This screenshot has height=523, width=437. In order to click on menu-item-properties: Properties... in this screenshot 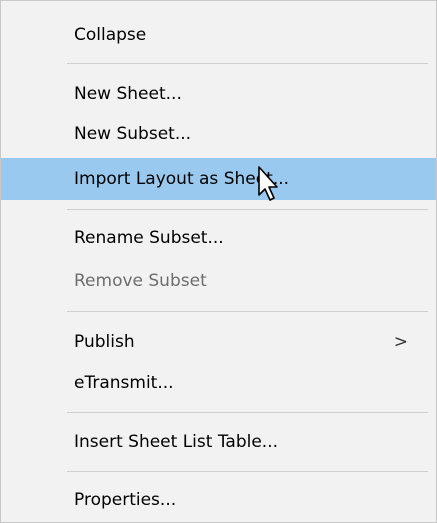, I will do `click(218, 500)`.